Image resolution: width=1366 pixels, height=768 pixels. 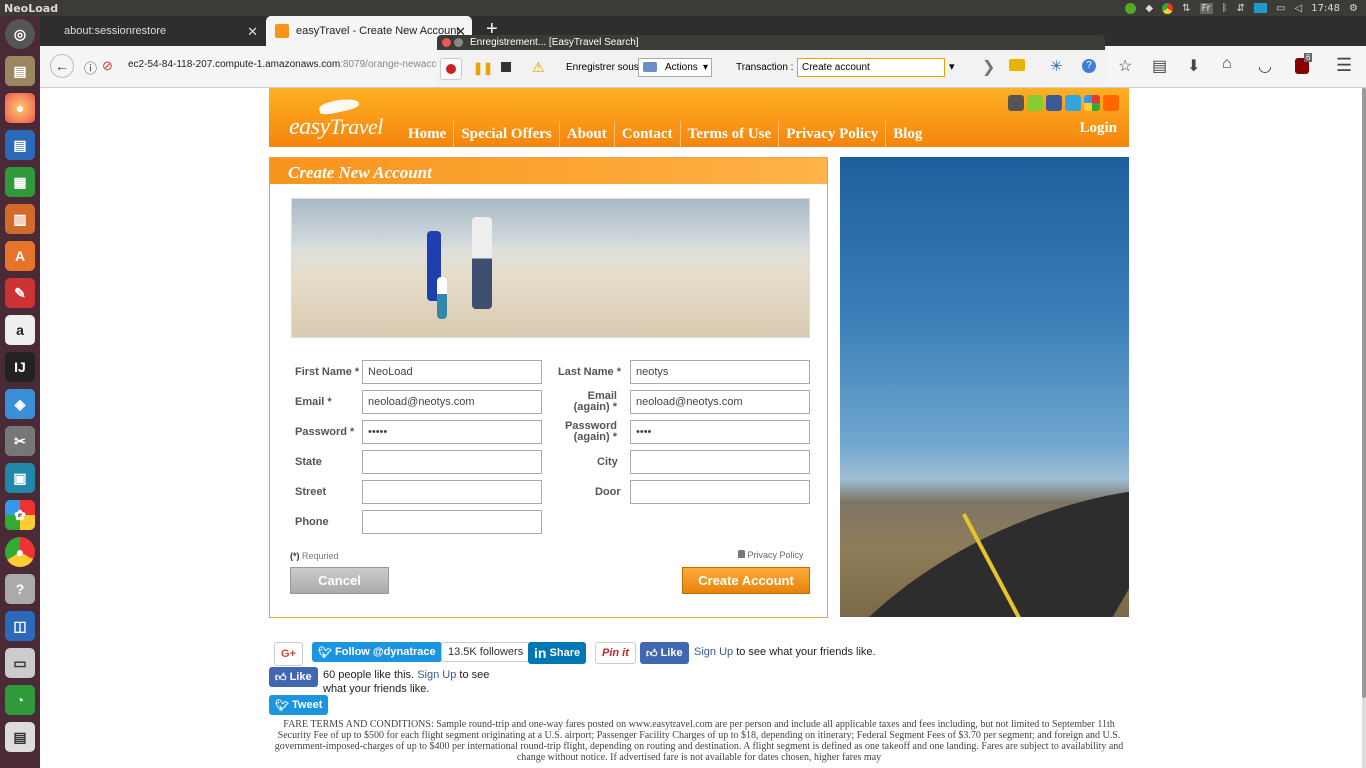 I want to click on apple-icon, so click(x=1016, y=103).